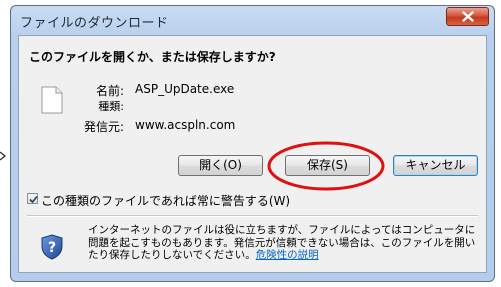  I want to click on publisher-value: www.acspln.com, so click(185, 125).